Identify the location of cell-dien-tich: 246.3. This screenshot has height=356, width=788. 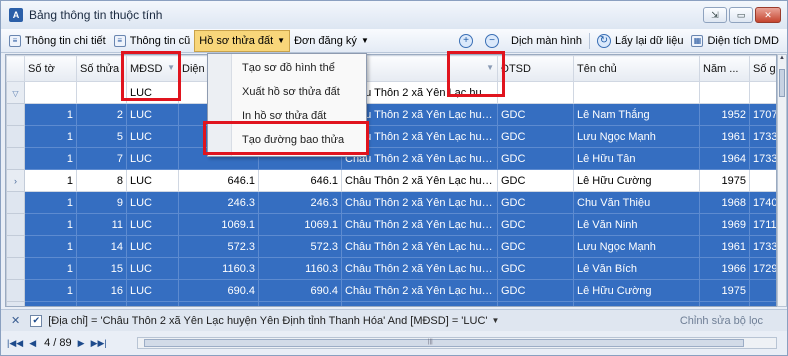
(218, 202).